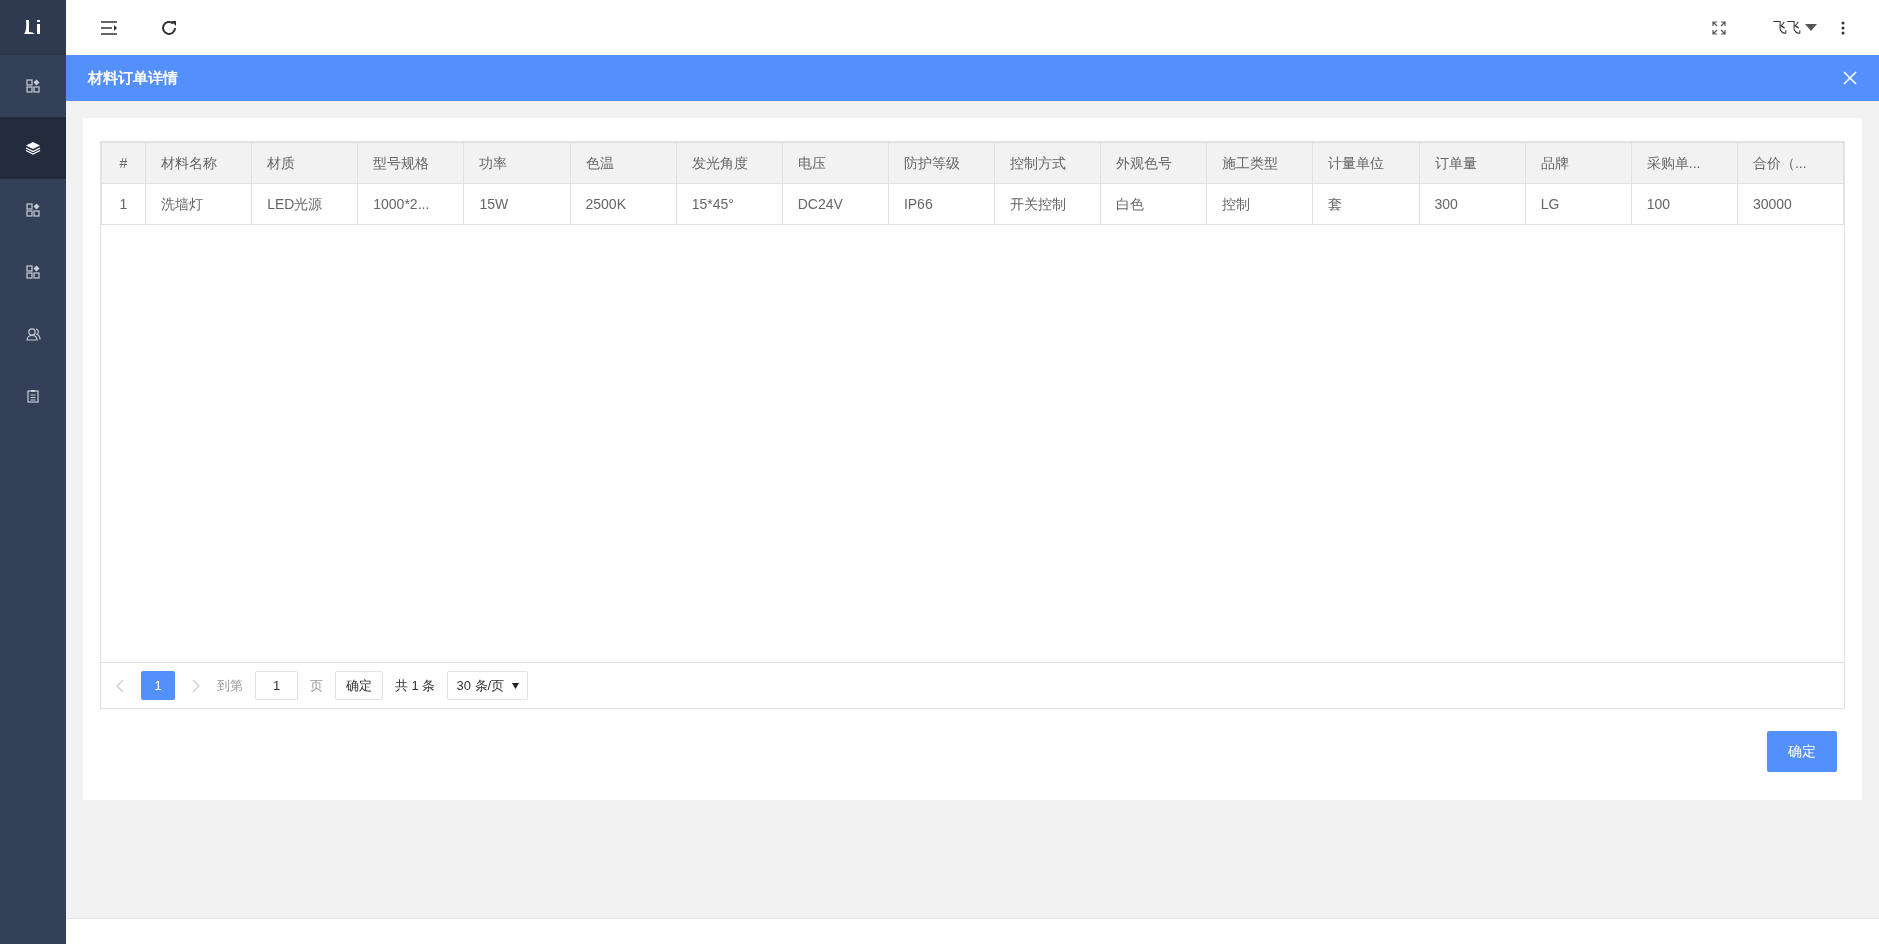 This screenshot has height=944, width=1879. Describe the element at coordinates (488, 685) in the screenshot. I see `page-size-select: 30 条/页` at that location.